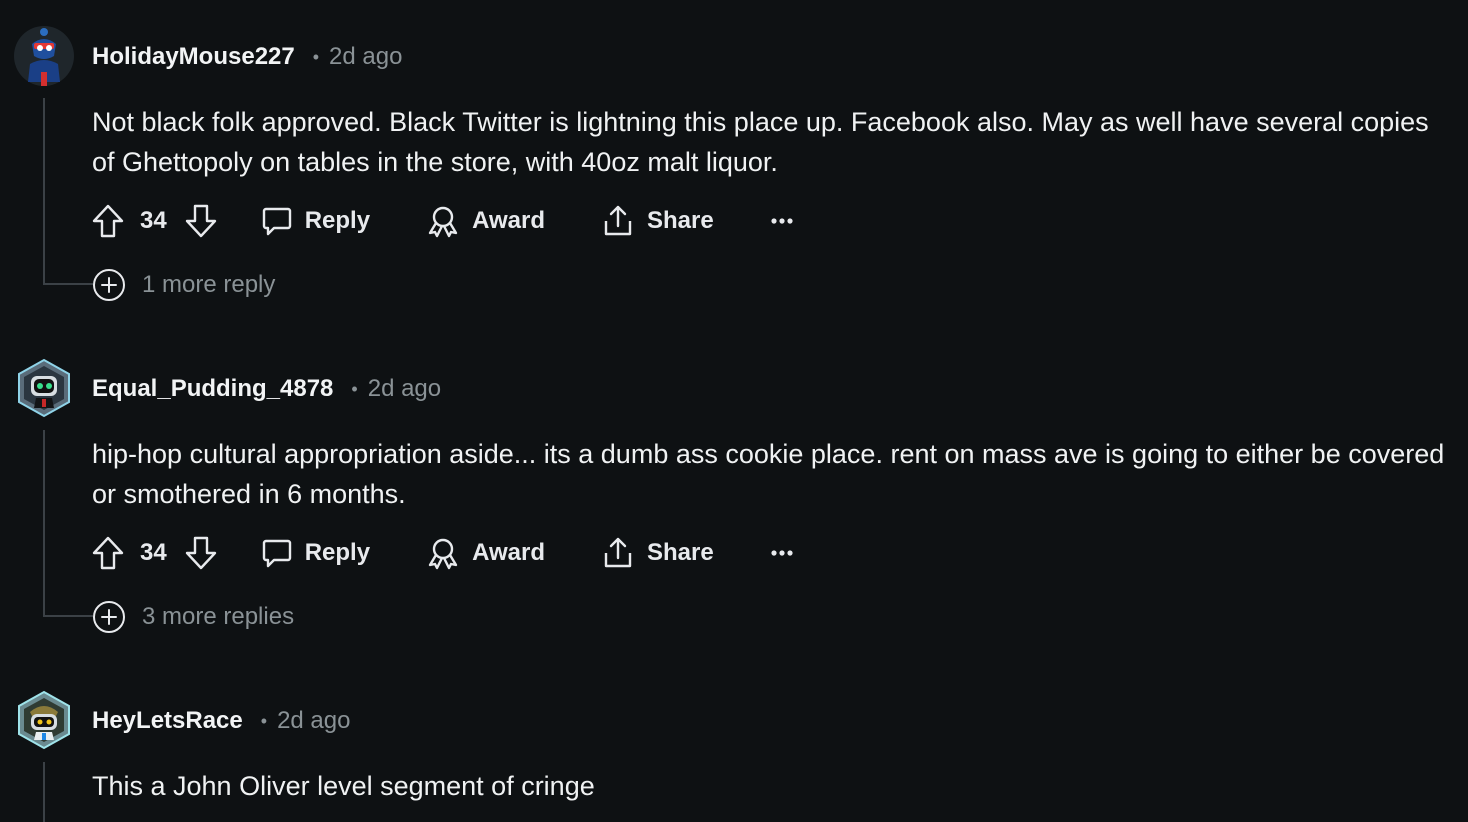 The width and height of the screenshot is (1468, 822). I want to click on more-replies-button: 3 more replies, so click(193, 617).